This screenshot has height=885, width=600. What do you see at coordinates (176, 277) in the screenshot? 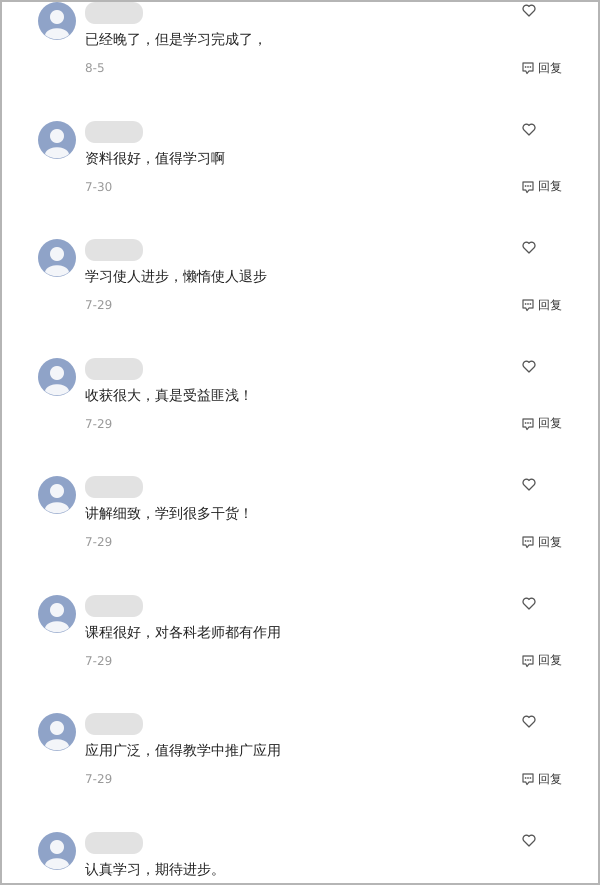
I see `comment-text: 学习使人进步，懒惰使人退步` at bounding box center [176, 277].